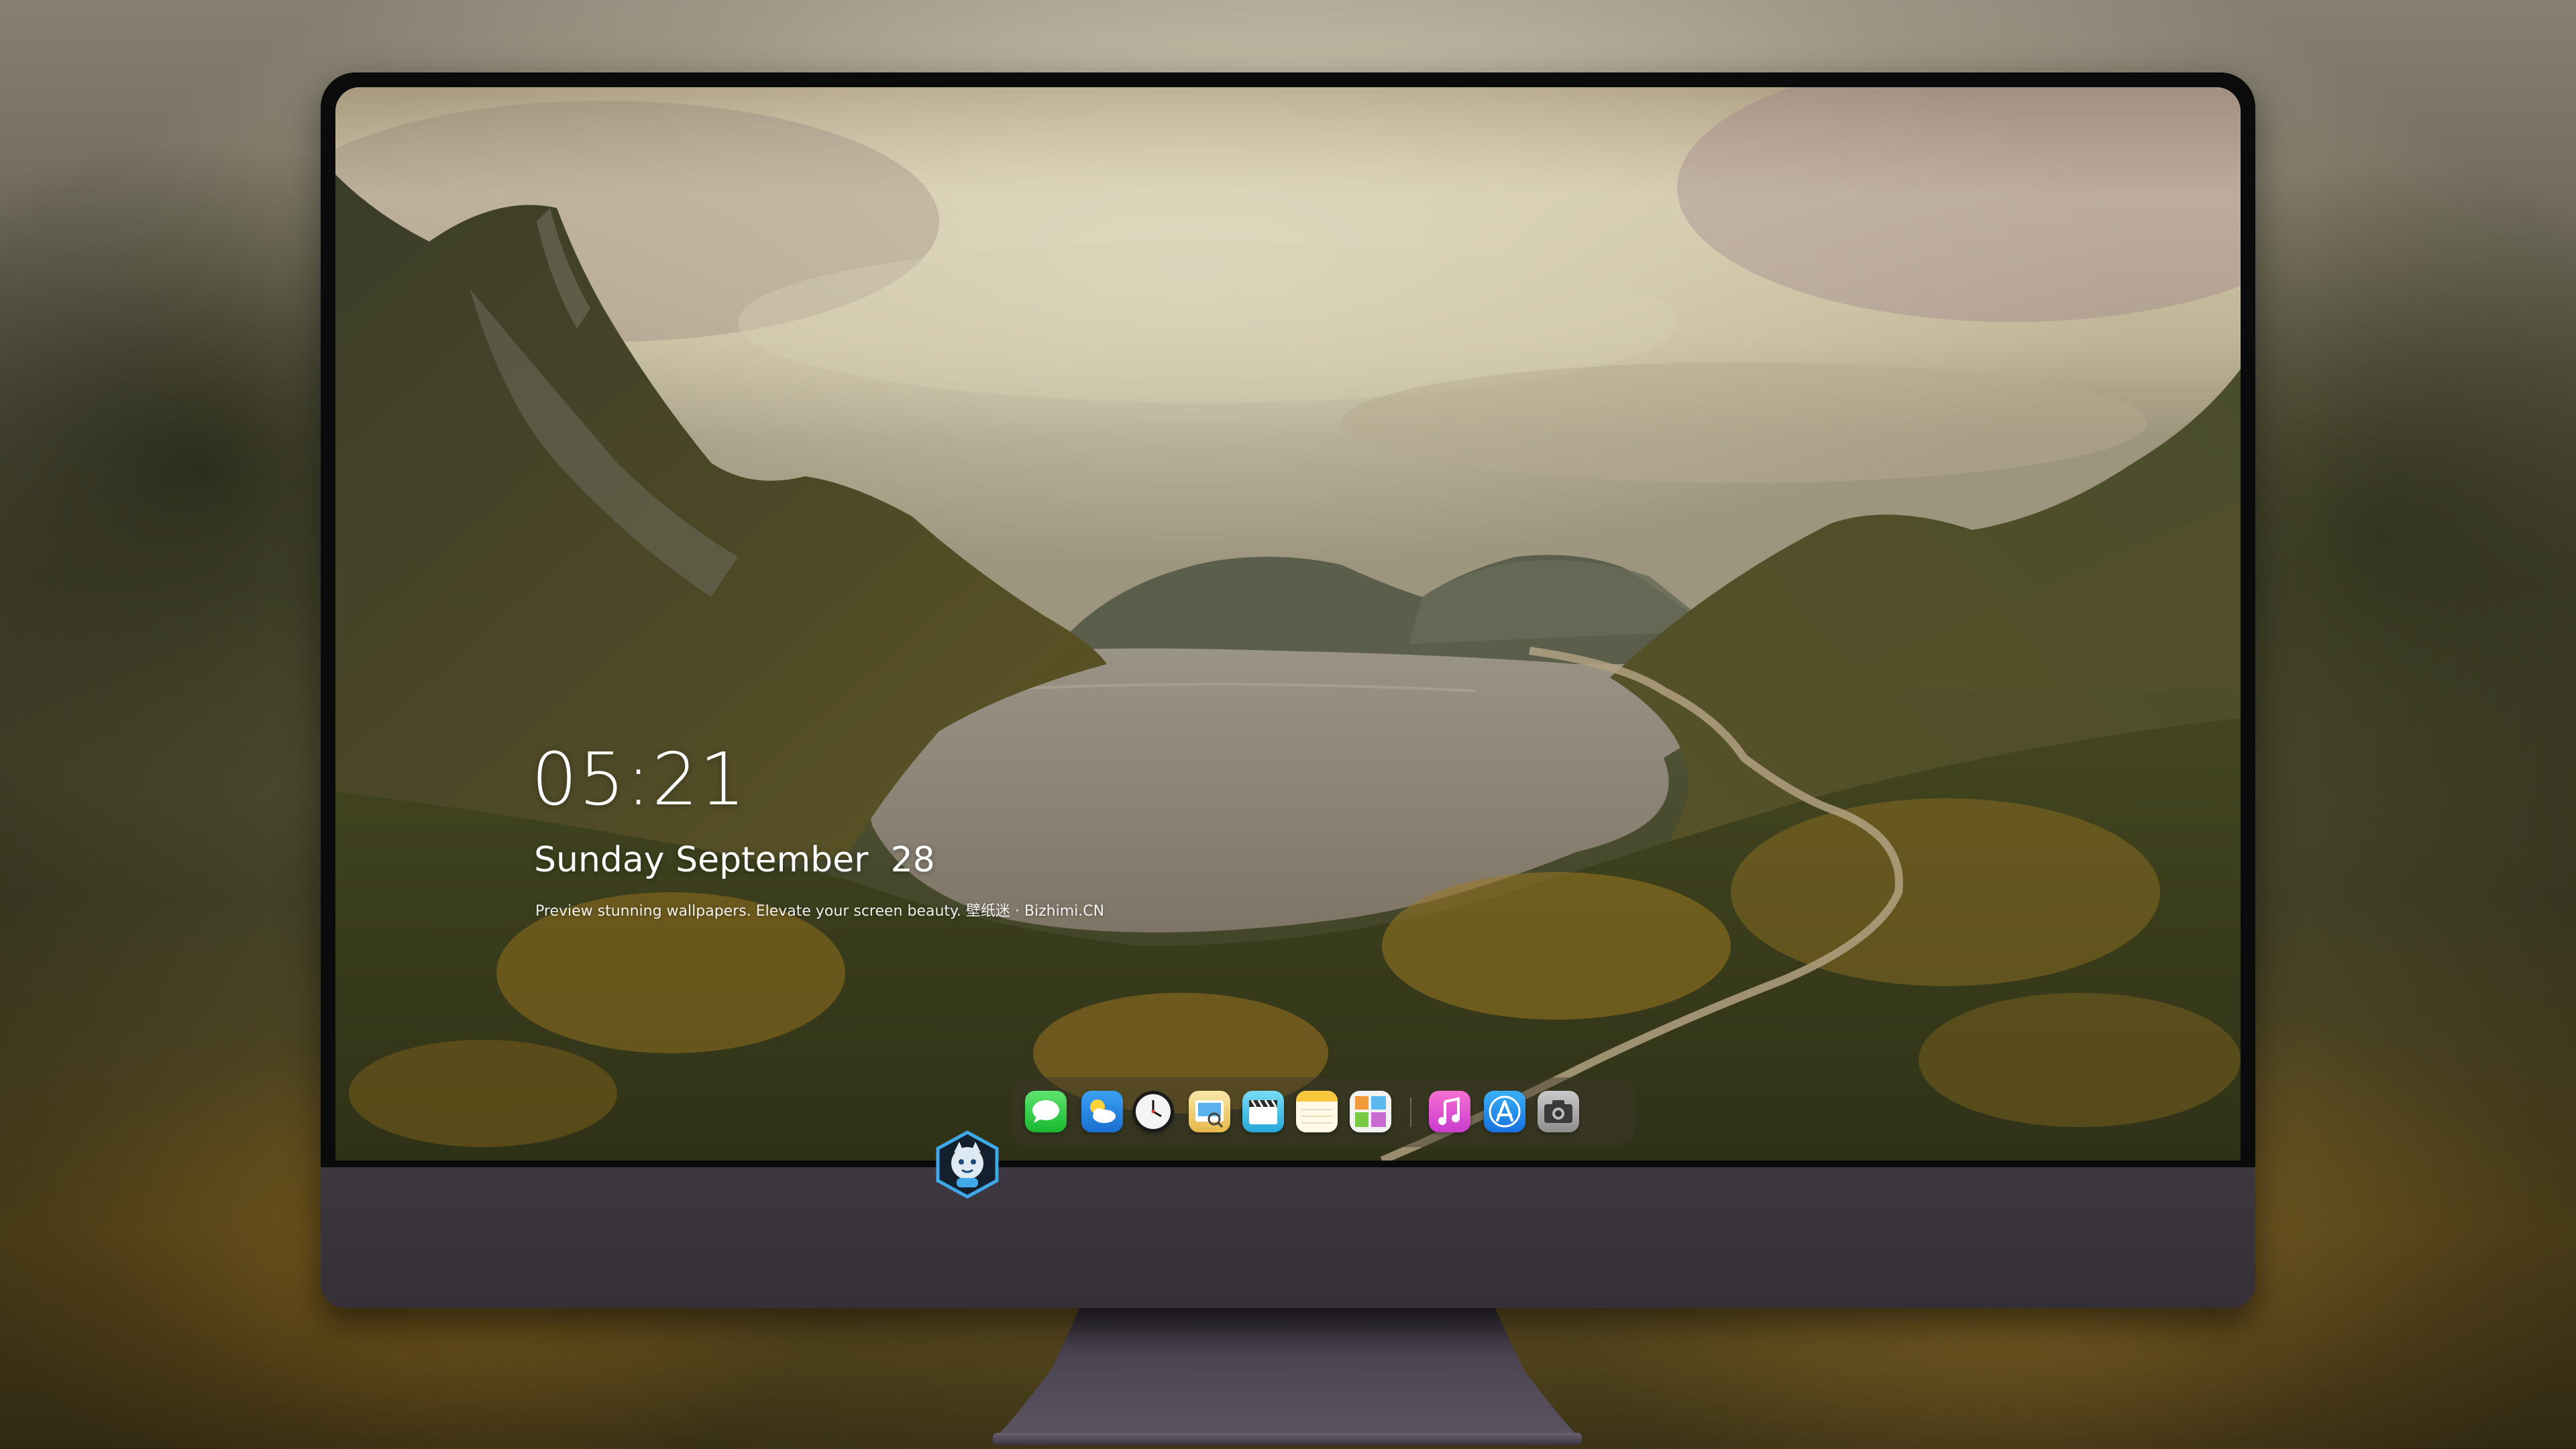 This screenshot has height=1449, width=2576. I want to click on app-store-icon, so click(1504, 1111).